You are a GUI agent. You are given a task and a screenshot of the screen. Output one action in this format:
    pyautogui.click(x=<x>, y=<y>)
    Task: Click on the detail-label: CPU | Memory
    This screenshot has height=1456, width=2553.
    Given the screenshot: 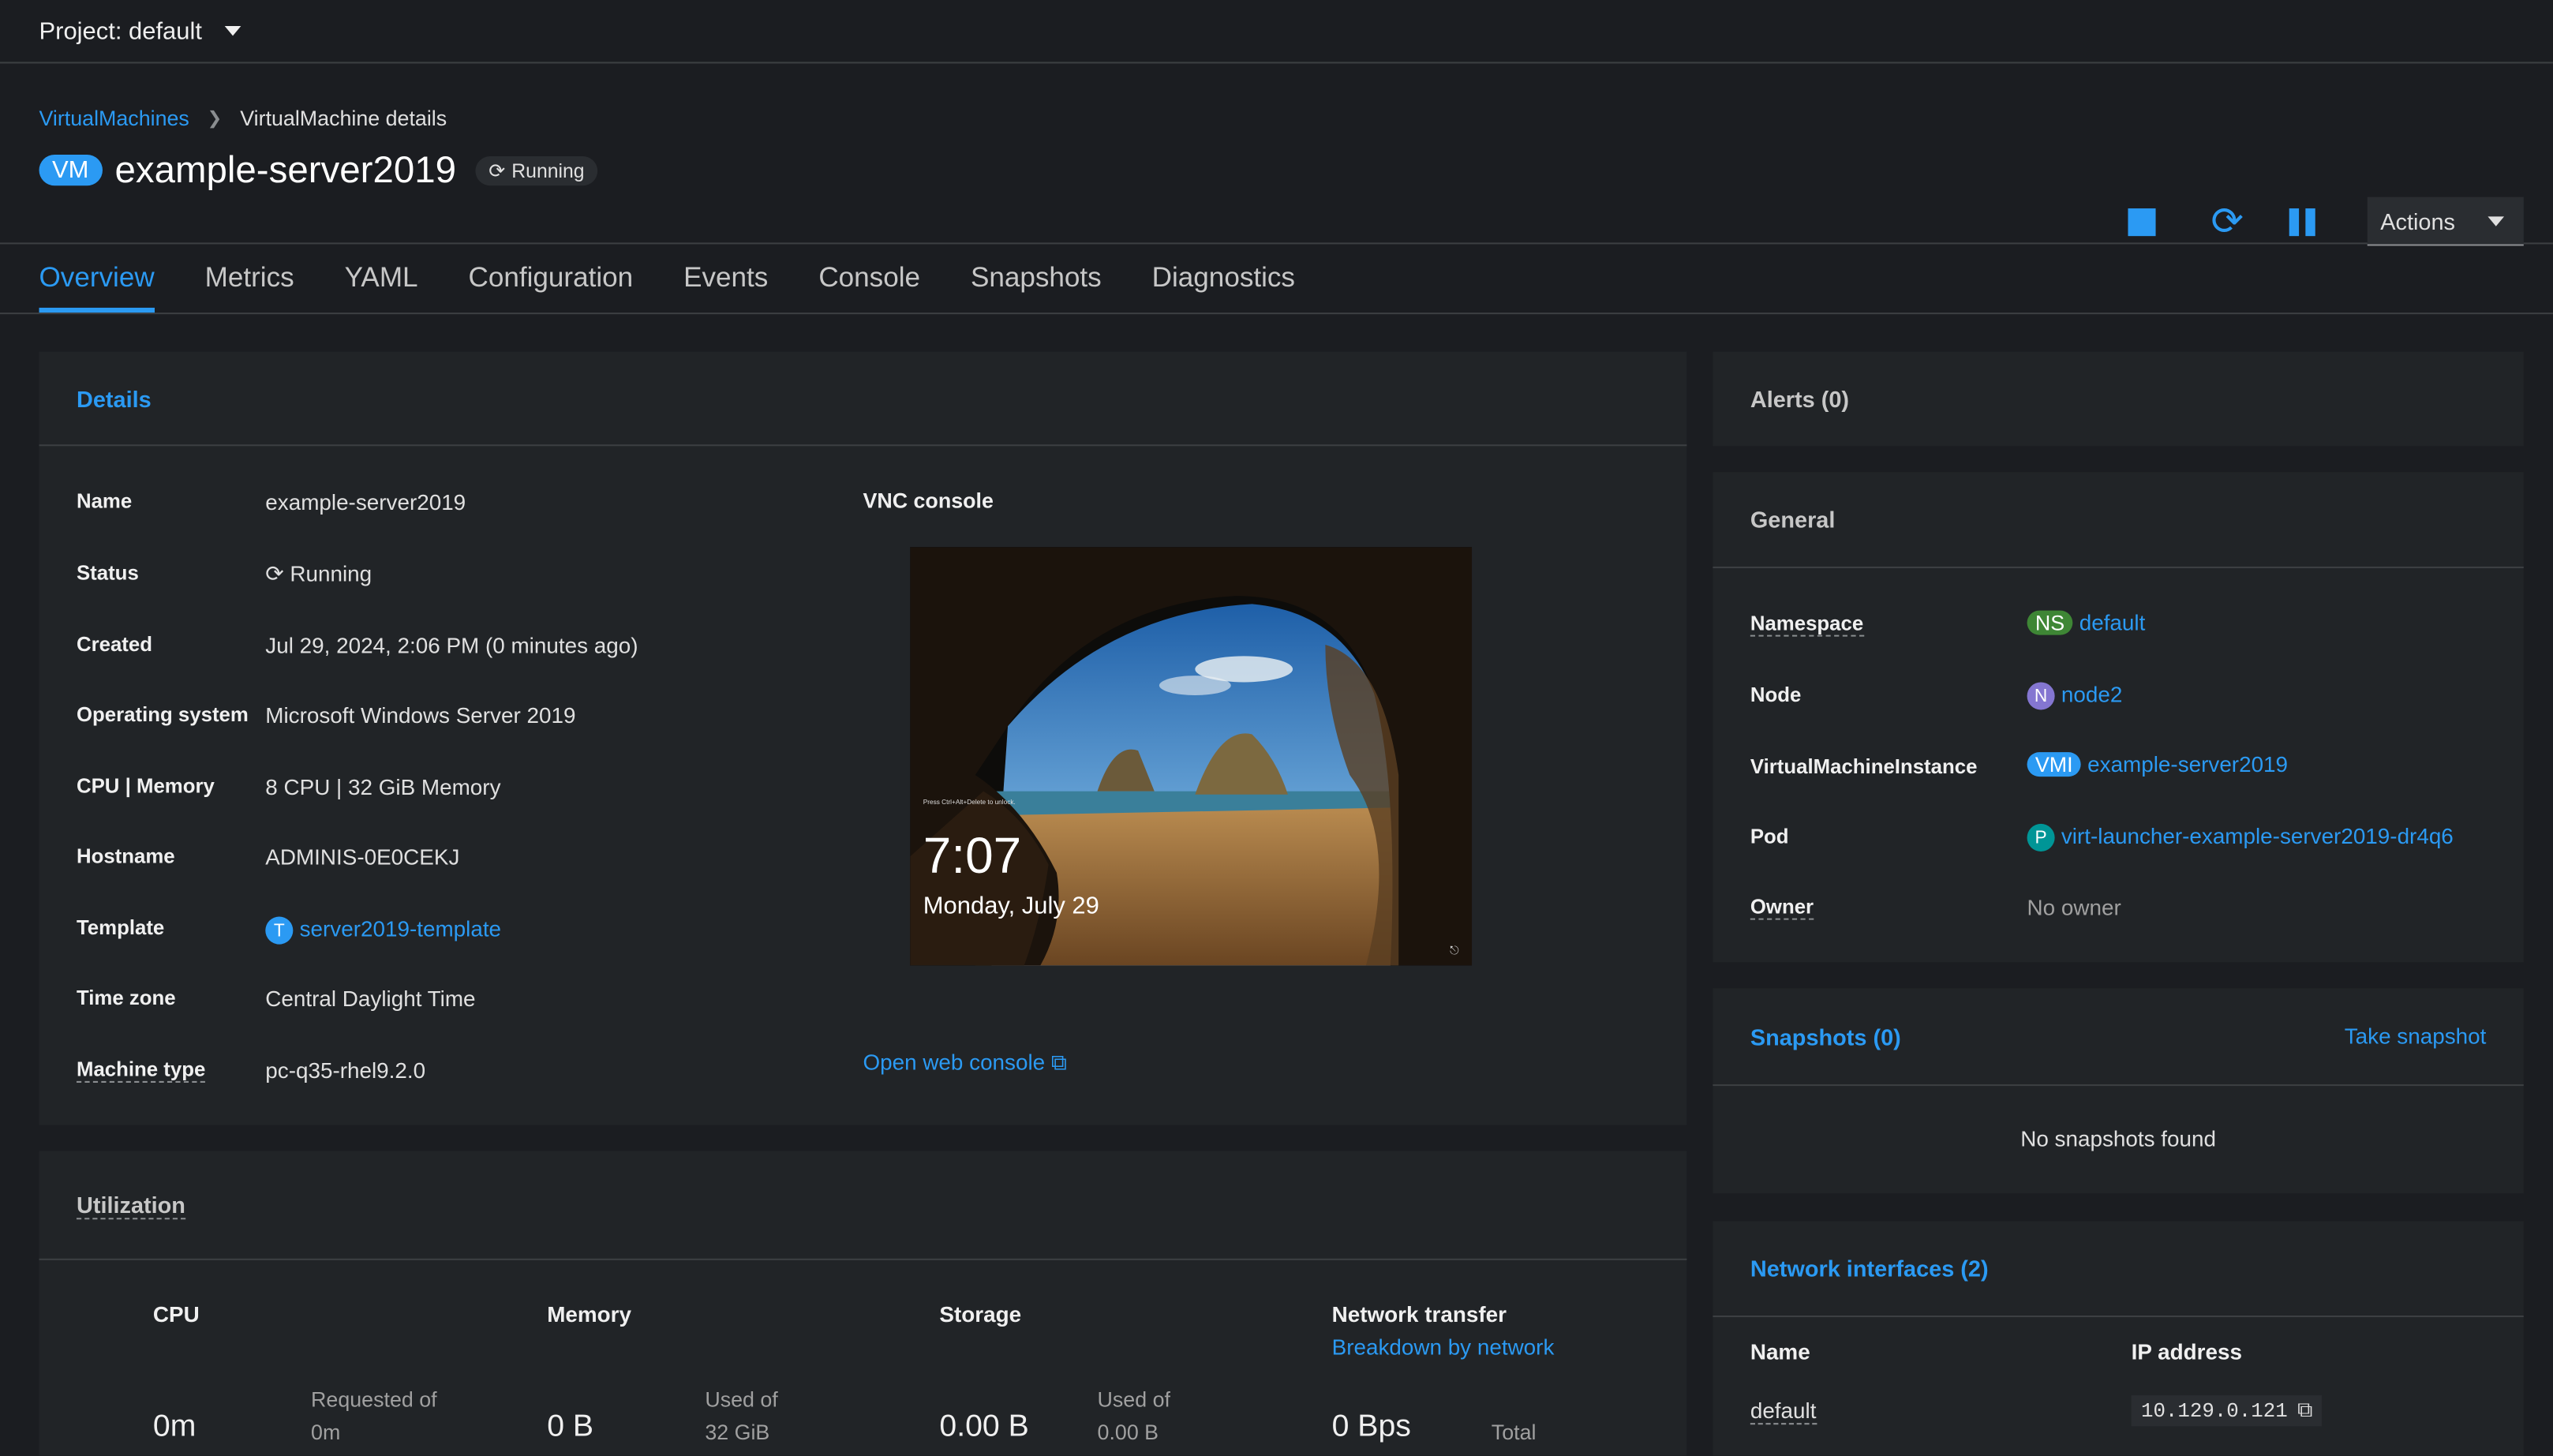 What is the action you would take?
    pyautogui.click(x=146, y=786)
    